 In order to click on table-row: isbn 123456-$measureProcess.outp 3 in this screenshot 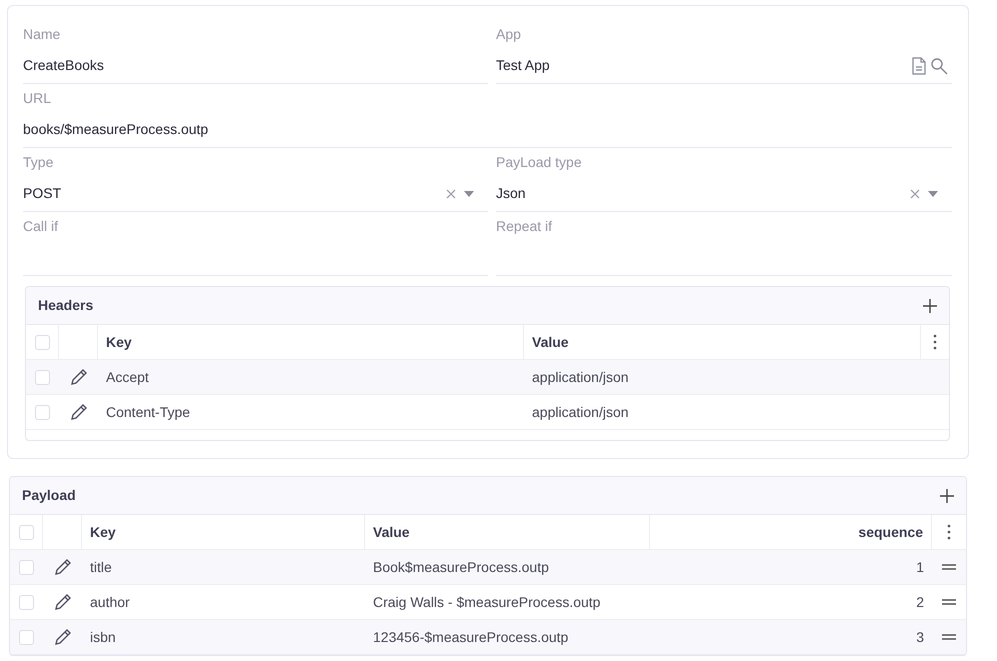, I will do `click(488, 637)`.